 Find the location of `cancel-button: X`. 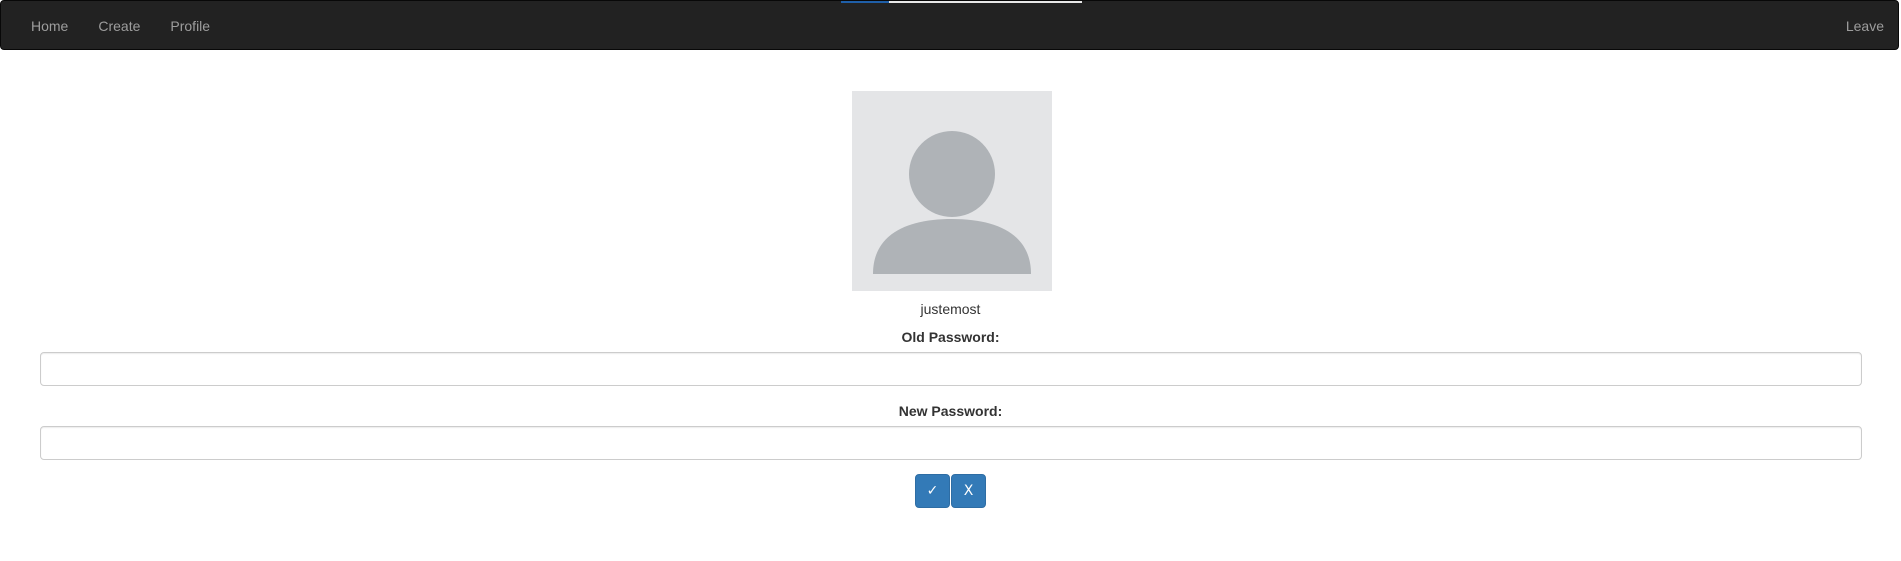

cancel-button: X is located at coordinates (968, 491).